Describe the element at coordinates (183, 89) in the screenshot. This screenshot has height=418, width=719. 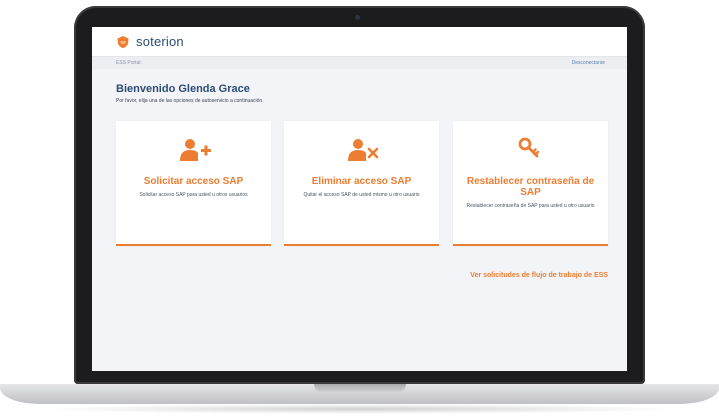
I see `page-title: Bienvenido Glenda Grace` at that location.